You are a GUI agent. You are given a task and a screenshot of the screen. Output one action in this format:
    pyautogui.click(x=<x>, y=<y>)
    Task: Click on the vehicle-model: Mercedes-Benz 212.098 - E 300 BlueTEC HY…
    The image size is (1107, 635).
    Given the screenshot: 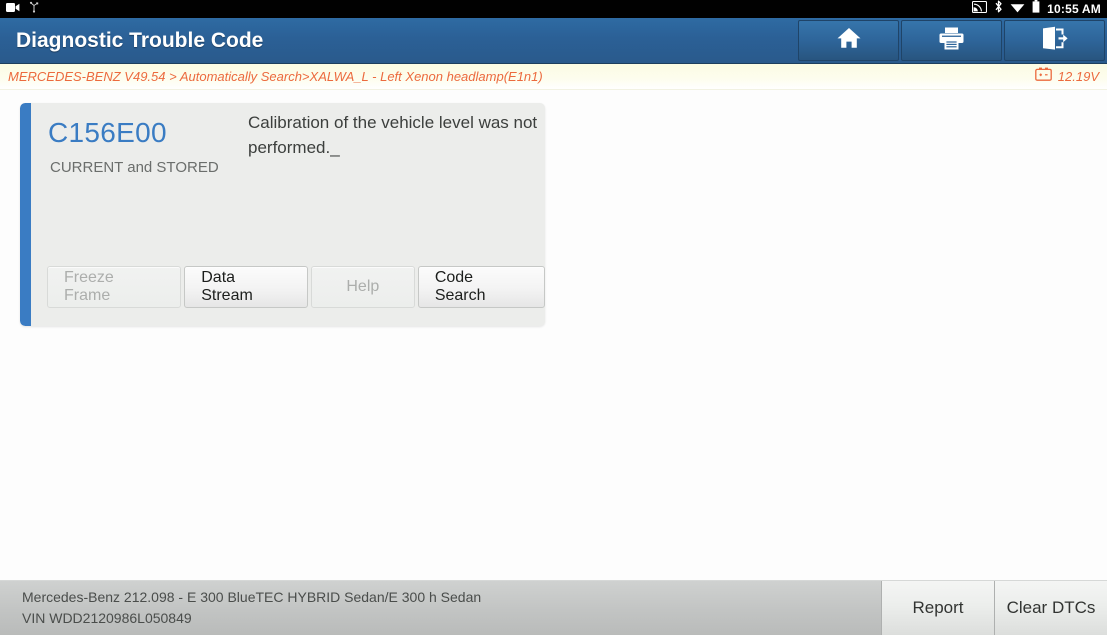 What is the action you would take?
    pyautogui.click(x=252, y=597)
    